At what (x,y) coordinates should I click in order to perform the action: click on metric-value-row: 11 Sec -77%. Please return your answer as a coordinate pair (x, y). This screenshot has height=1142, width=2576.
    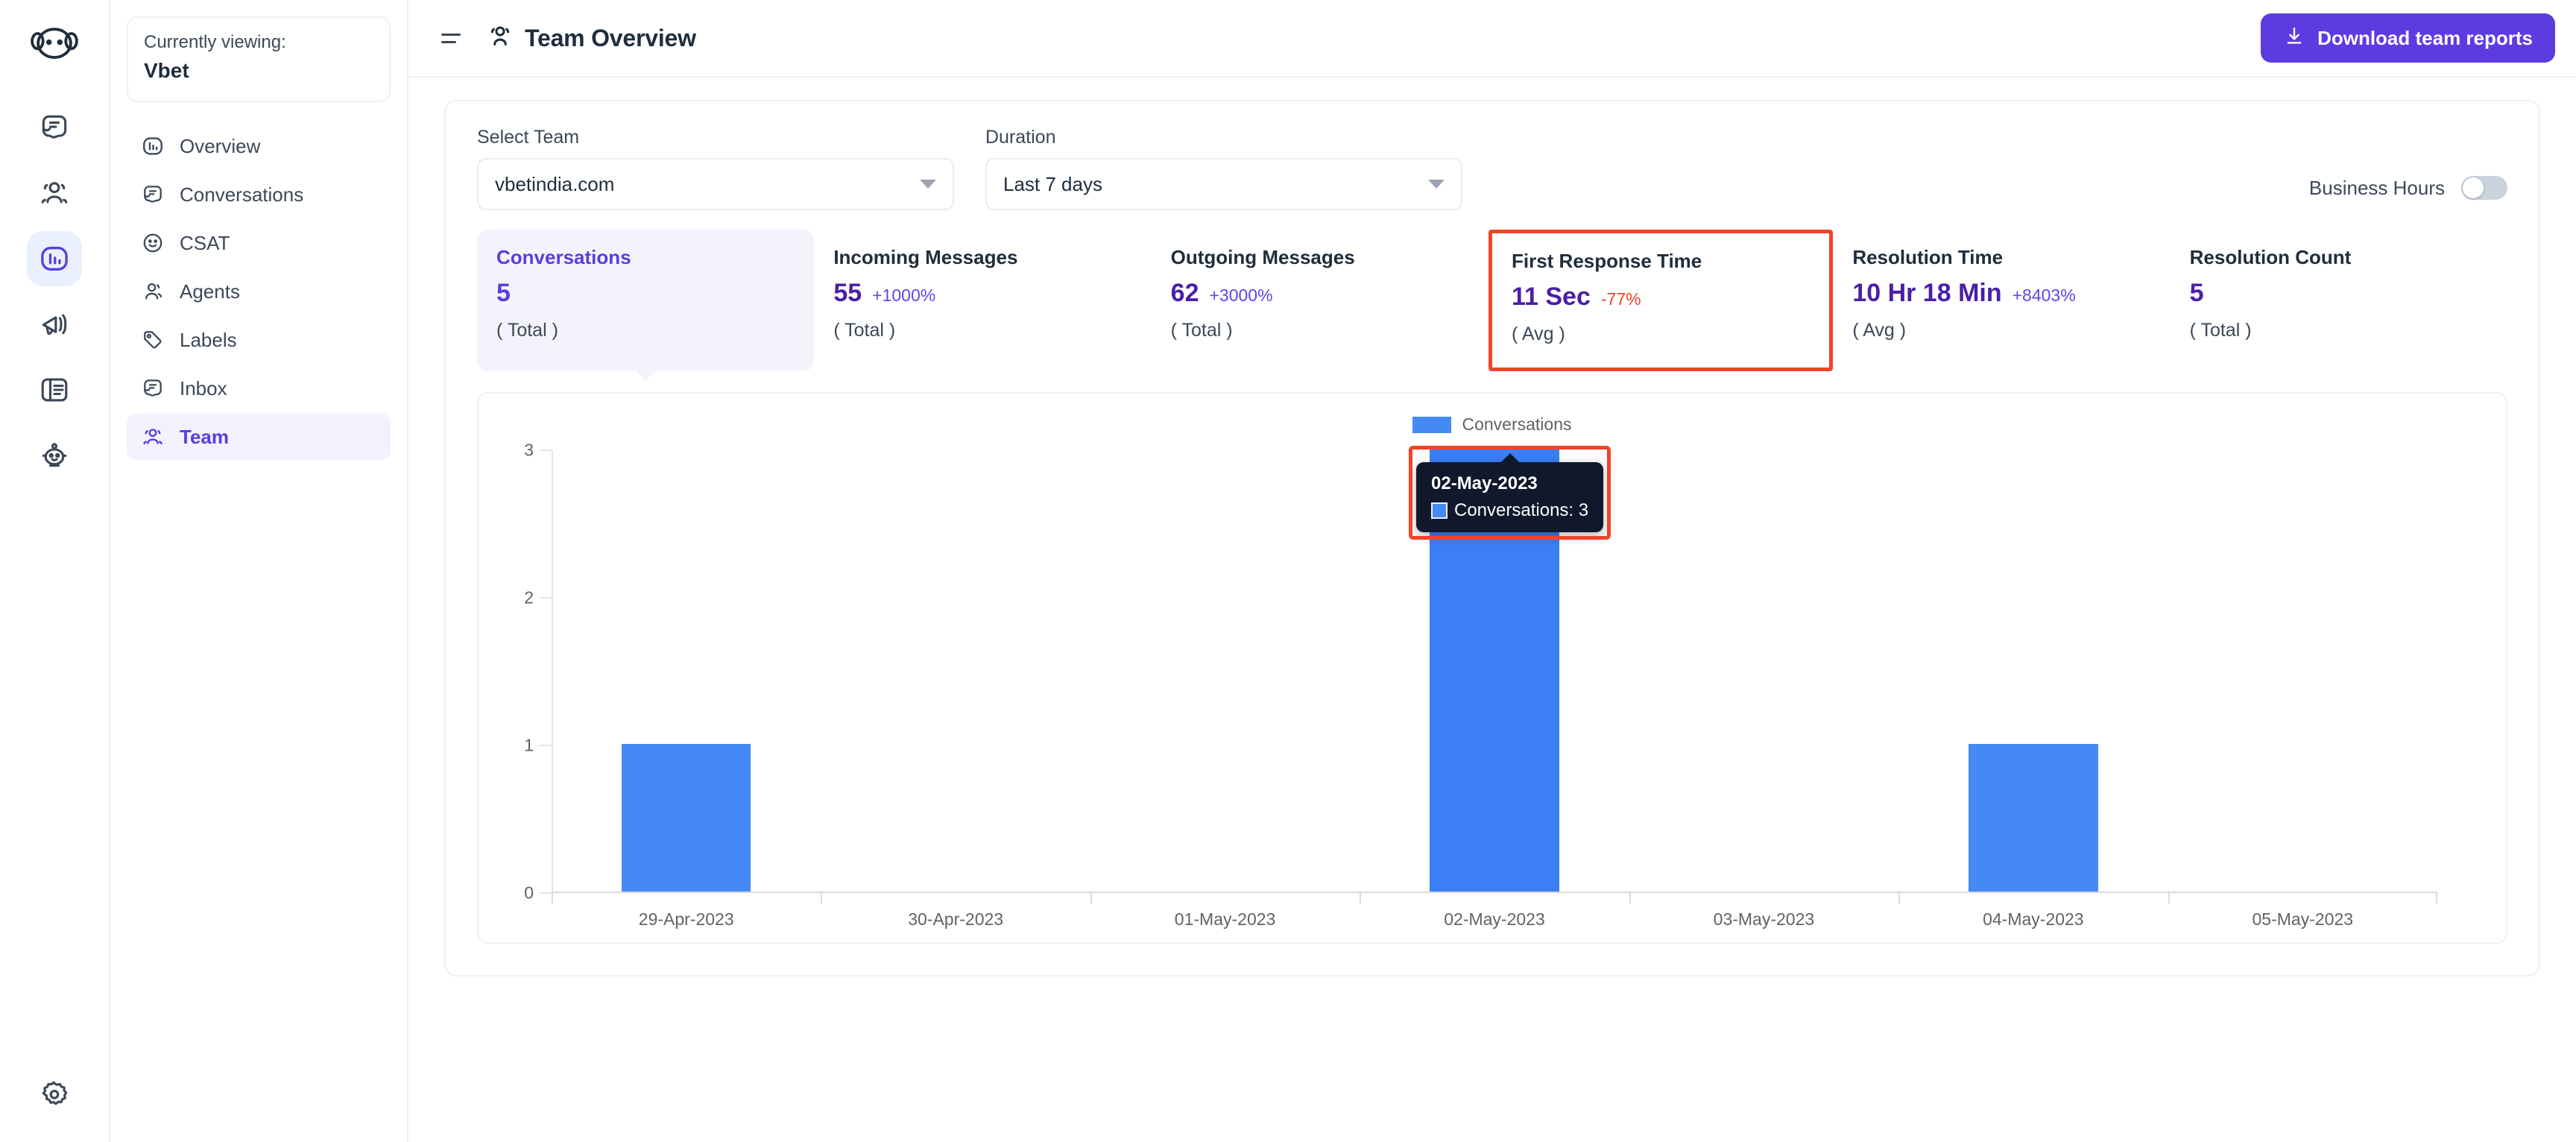
    Looking at the image, I should click on (1661, 297).